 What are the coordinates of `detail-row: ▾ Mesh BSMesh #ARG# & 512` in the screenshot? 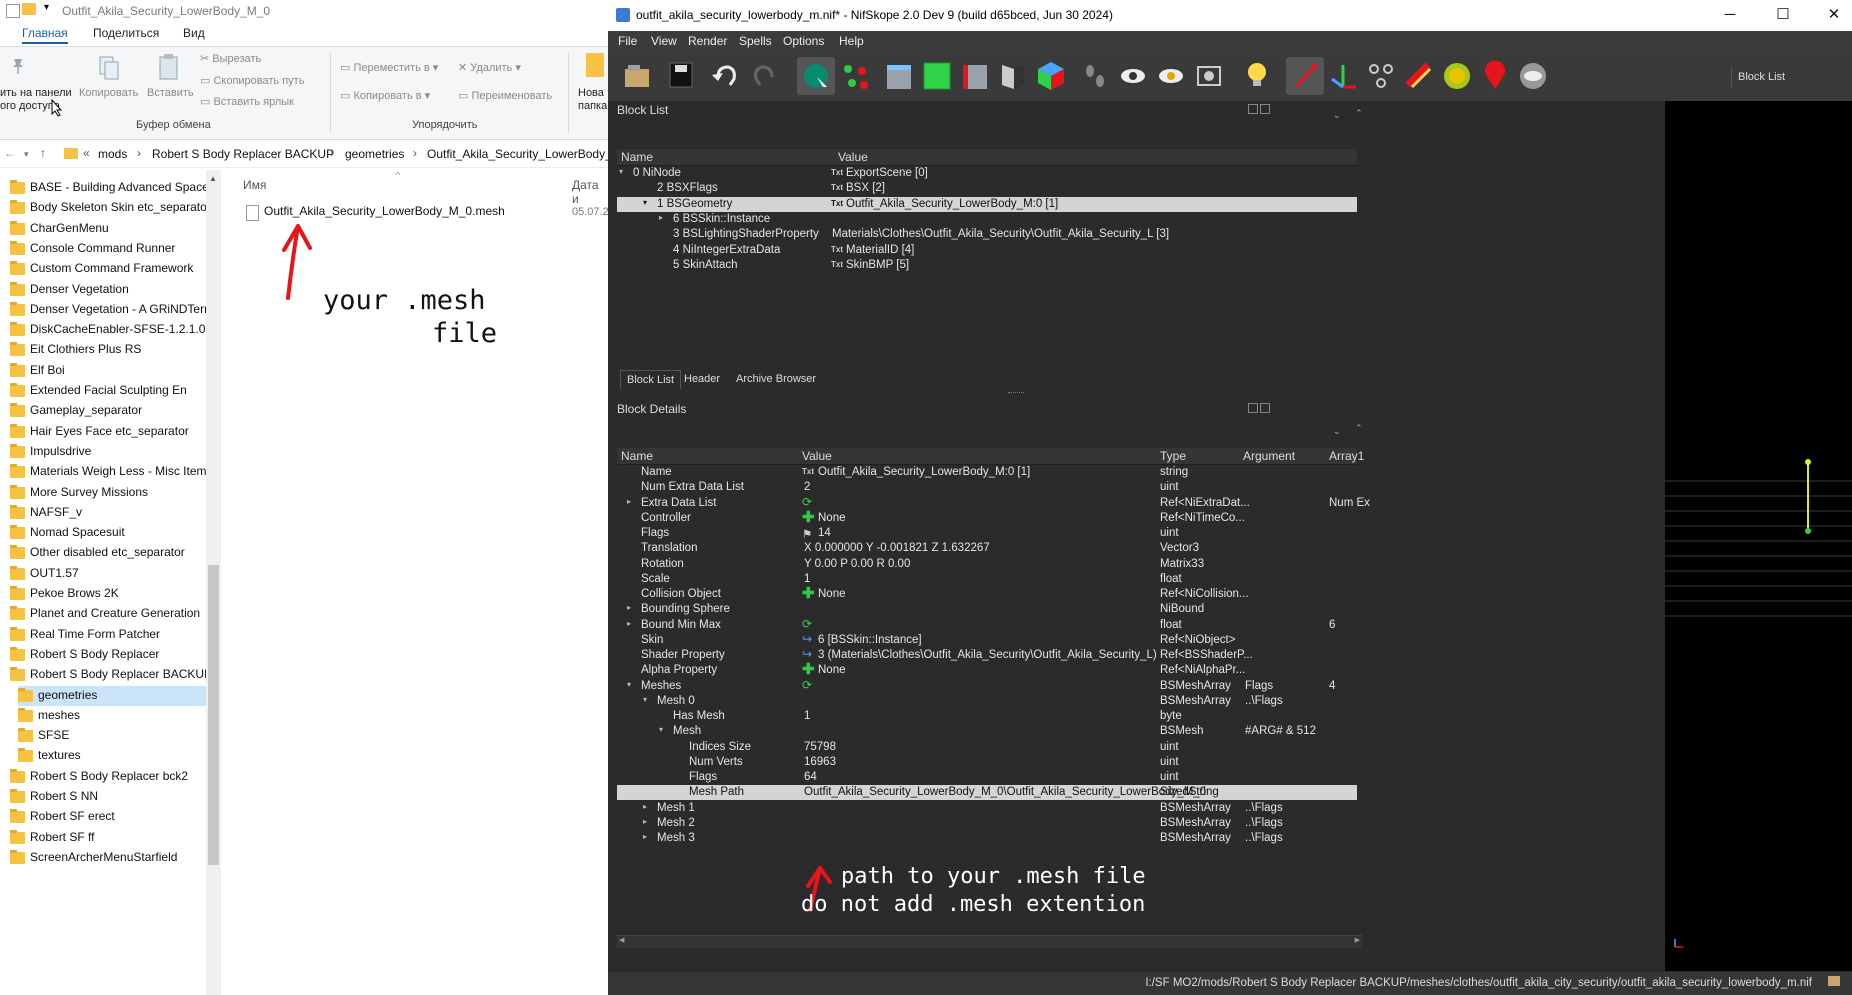 It's located at (987, 731).